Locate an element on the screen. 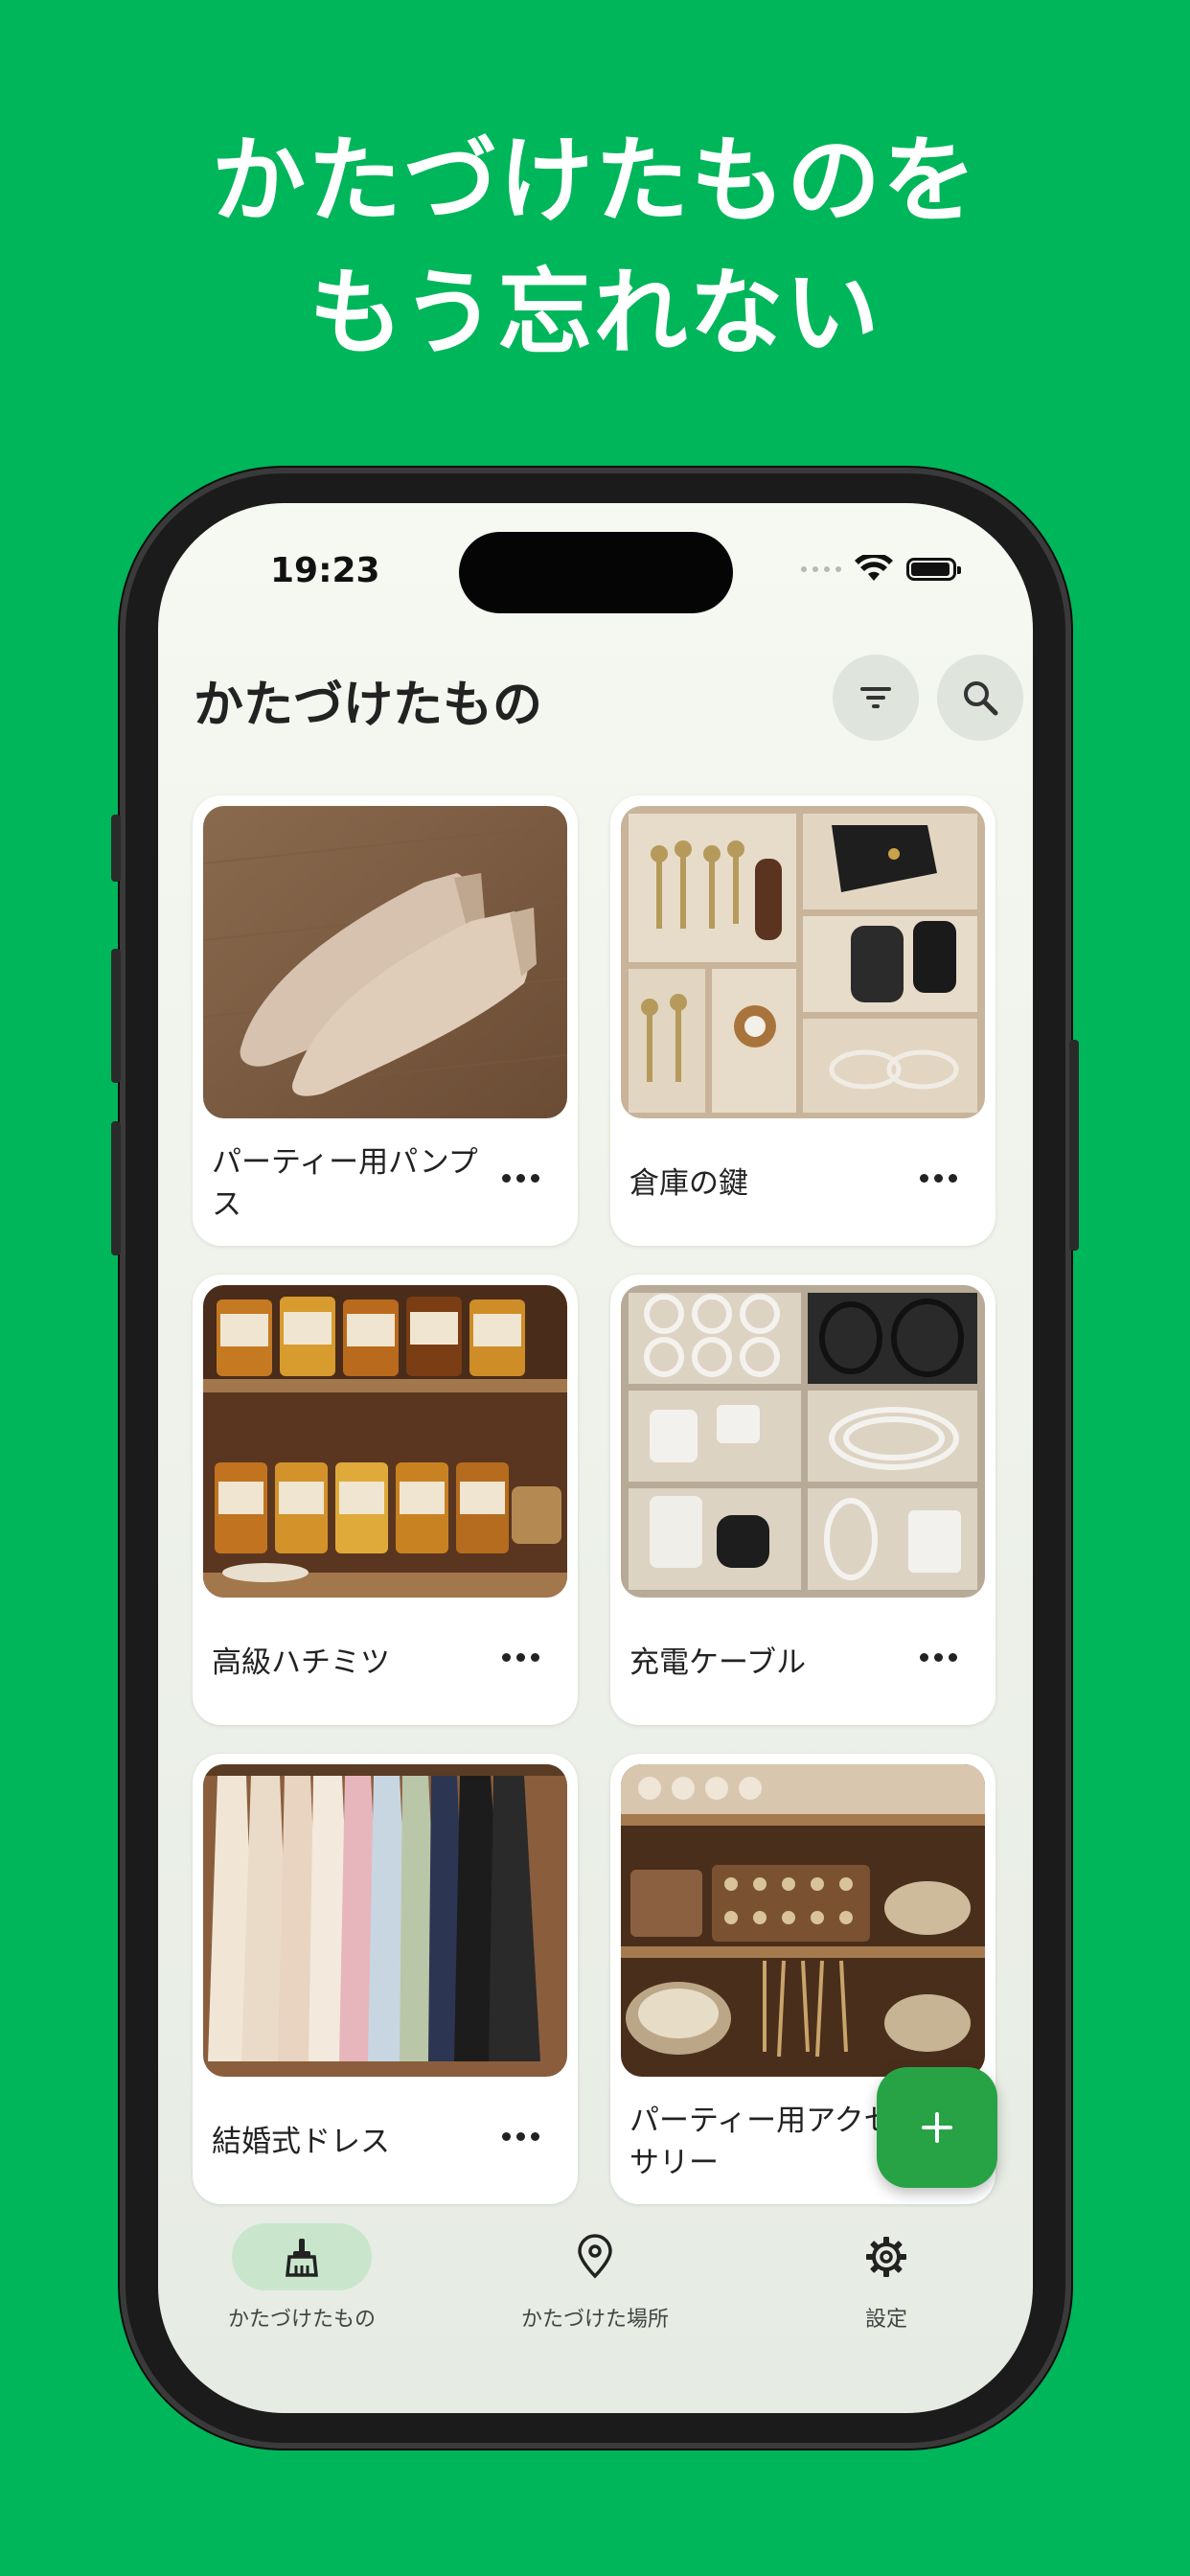  phone-power-button is located at coordinates (1074, 1145).